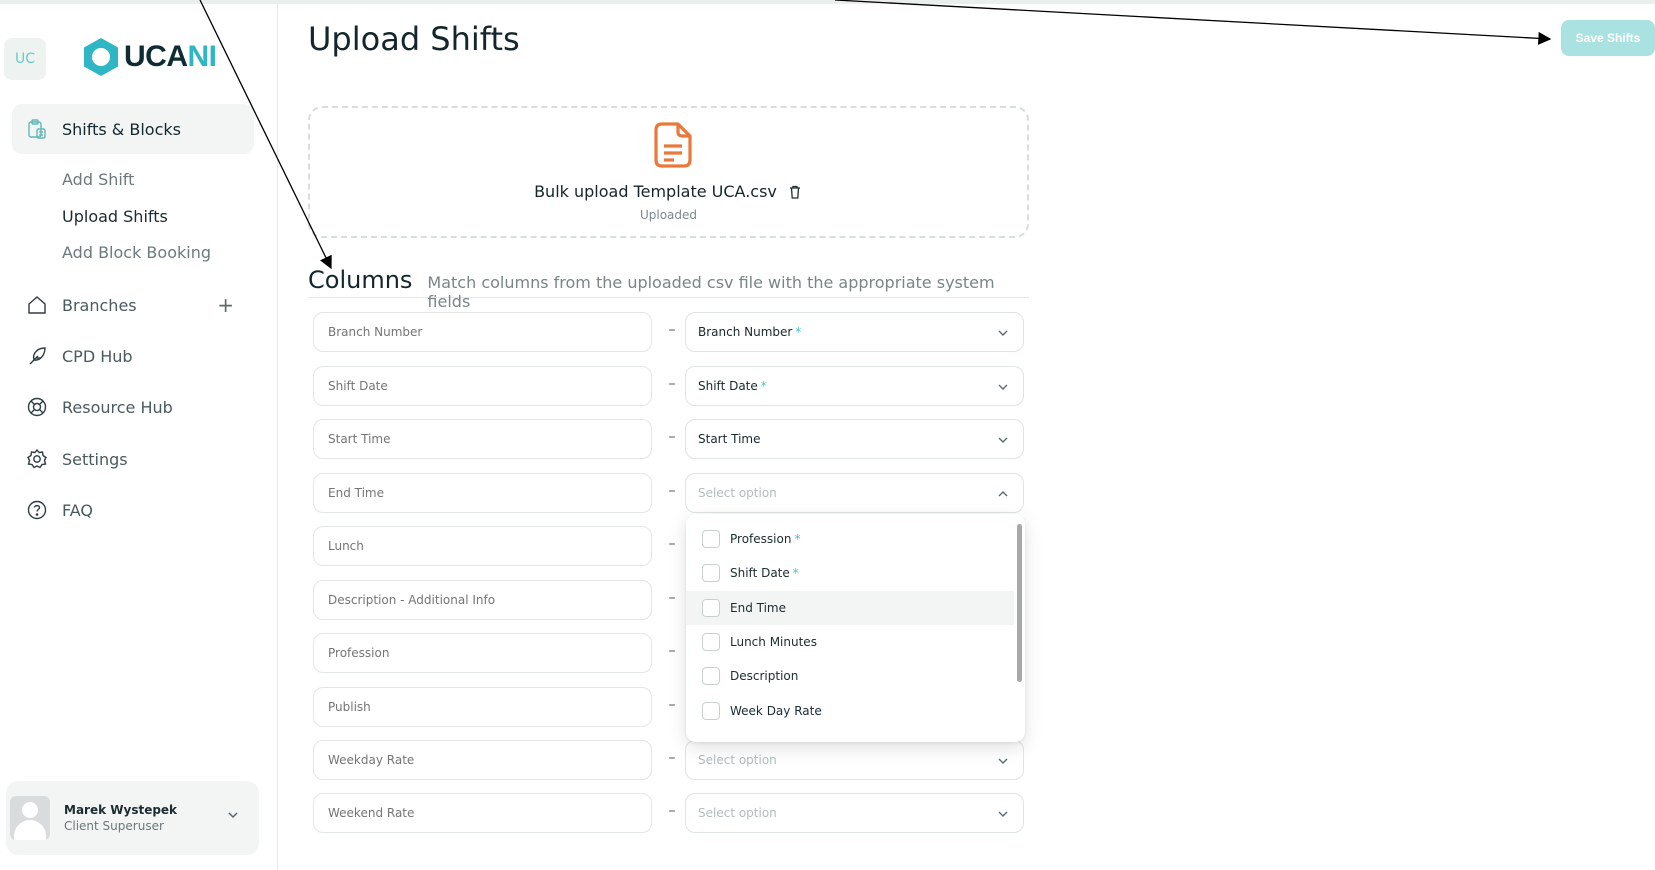 Image resolution: width=1655 pixels, height=870 pixels. I want to click on gear-icon, so click(37, 459).